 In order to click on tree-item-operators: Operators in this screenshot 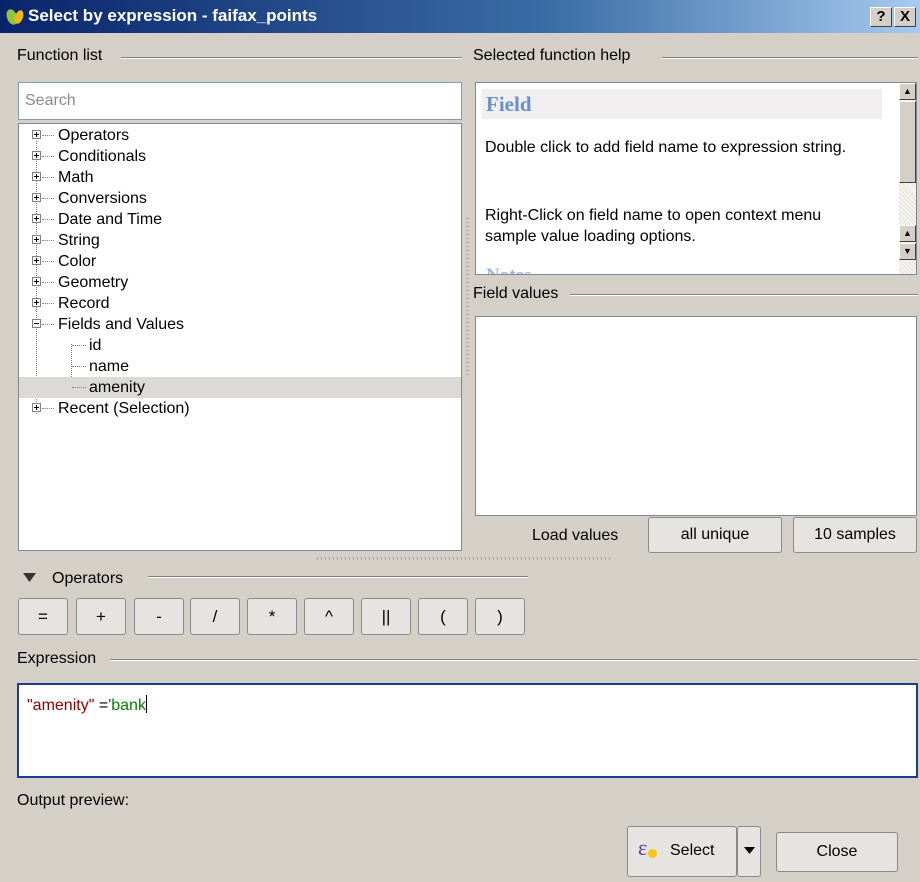, I will do `click(240, 135)`.